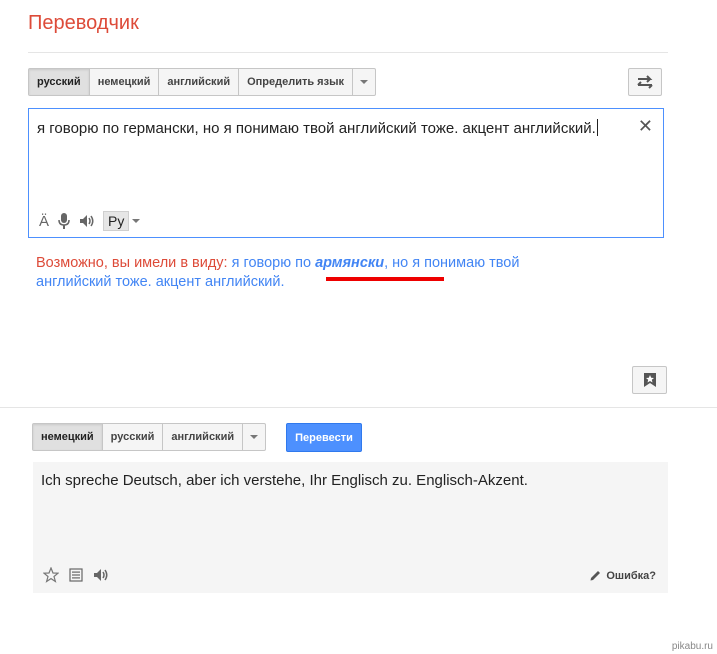 The image size is (717, 654). I want to click on source-tools: Ä Ру, so click(90, 221).